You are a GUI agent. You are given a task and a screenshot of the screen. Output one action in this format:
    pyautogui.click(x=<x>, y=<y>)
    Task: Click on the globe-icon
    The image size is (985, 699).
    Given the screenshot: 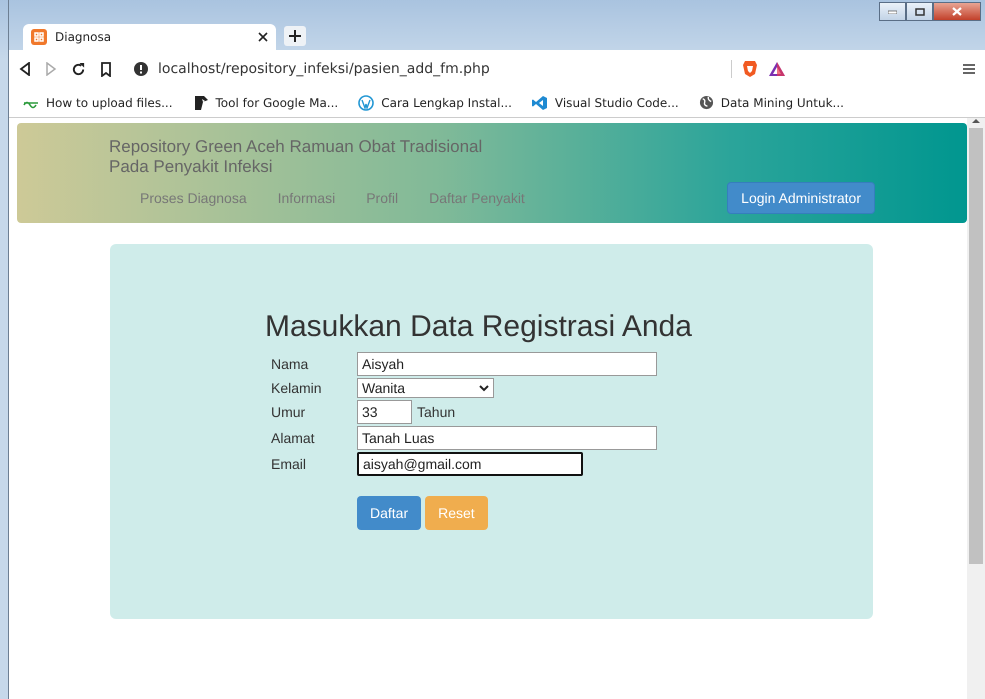 What is the action you would take?
    pyautogui.click(x=706, y=102)
    